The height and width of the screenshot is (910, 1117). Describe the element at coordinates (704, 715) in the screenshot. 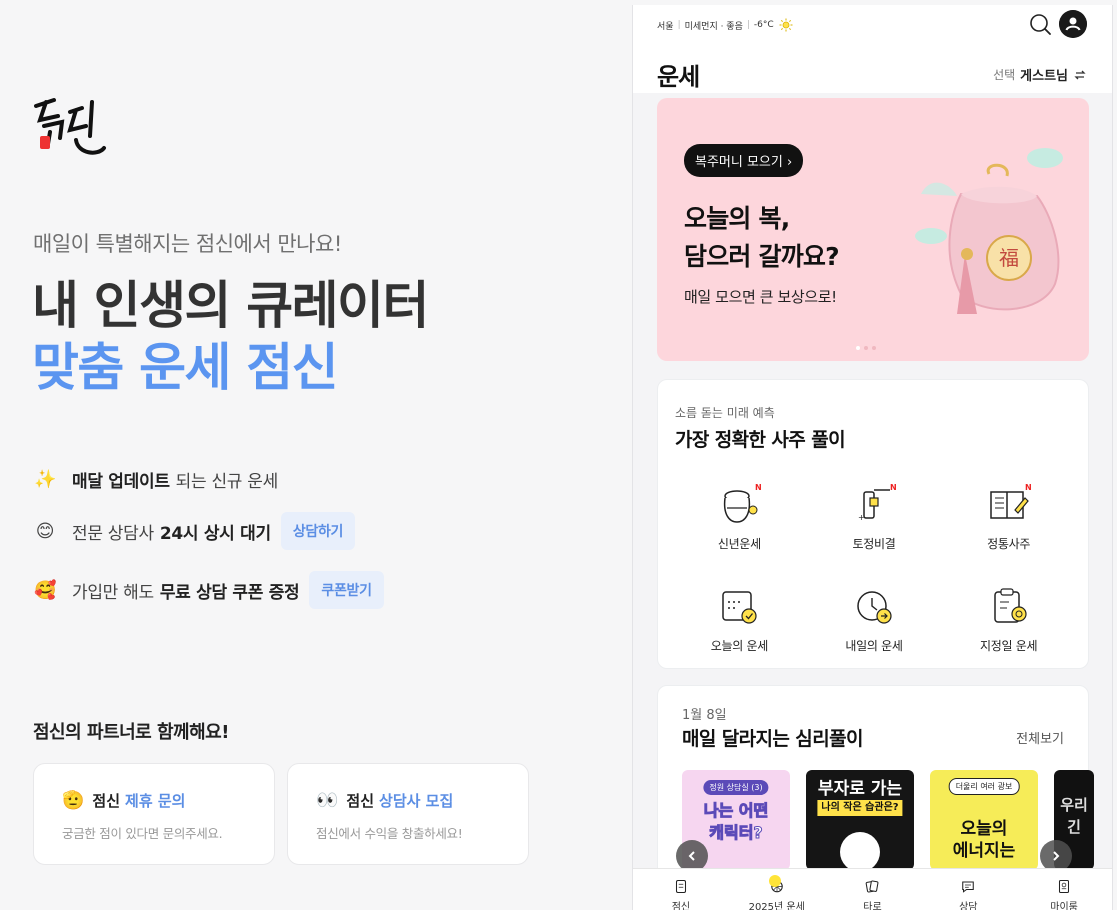

I see `psy-date: 1월 8일` at that location.